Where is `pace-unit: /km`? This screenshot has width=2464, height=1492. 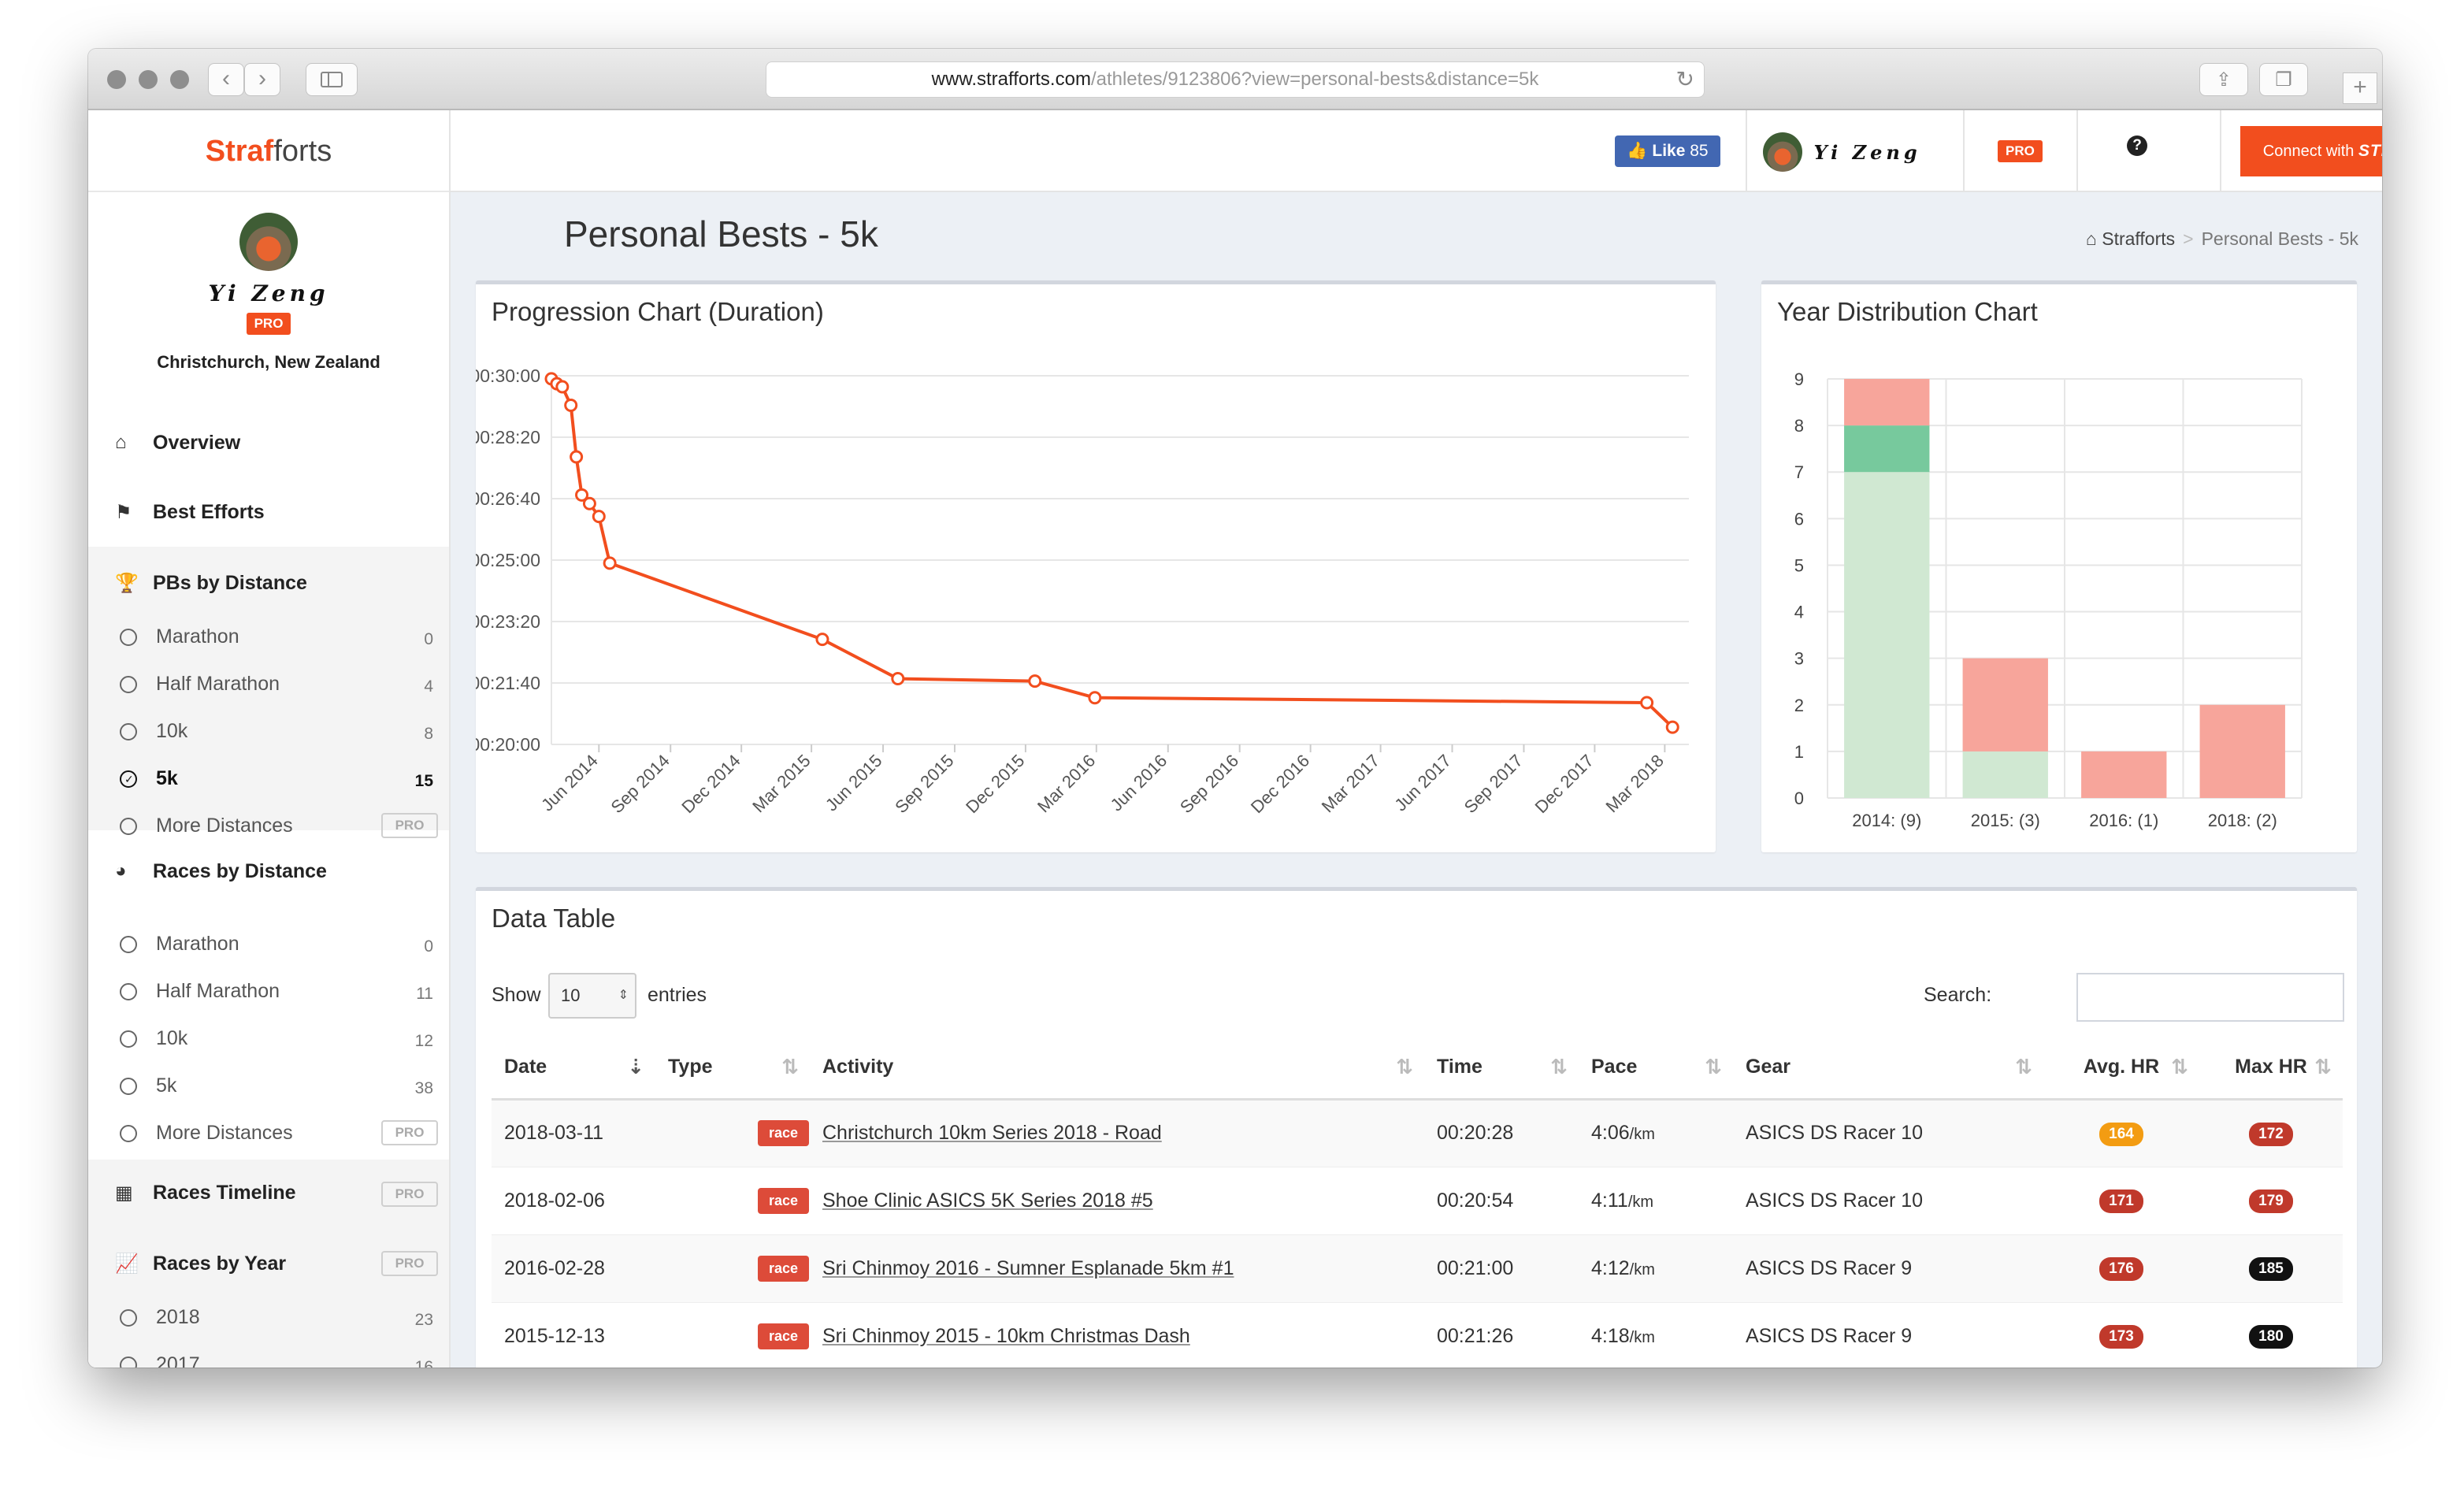
pace-unit: /km is located at coordinates (1642, 1337).